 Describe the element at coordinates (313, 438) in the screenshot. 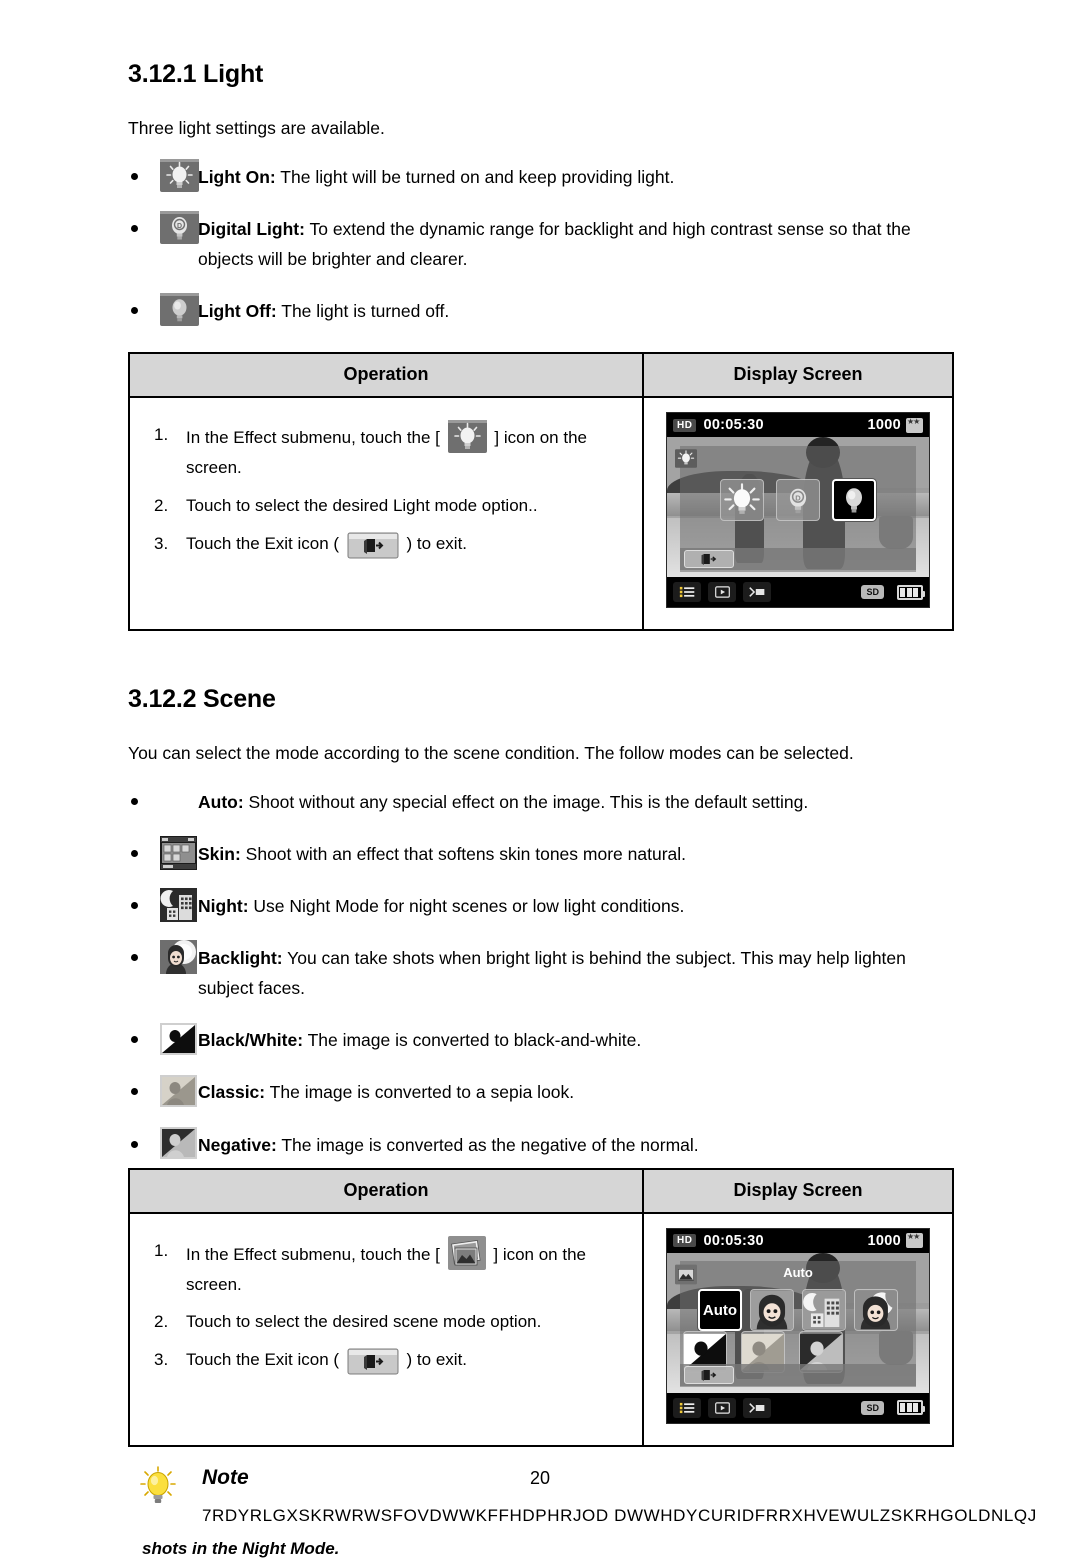

I see `step-1-text-a: In the Effect submenu, touch the [` at that location.